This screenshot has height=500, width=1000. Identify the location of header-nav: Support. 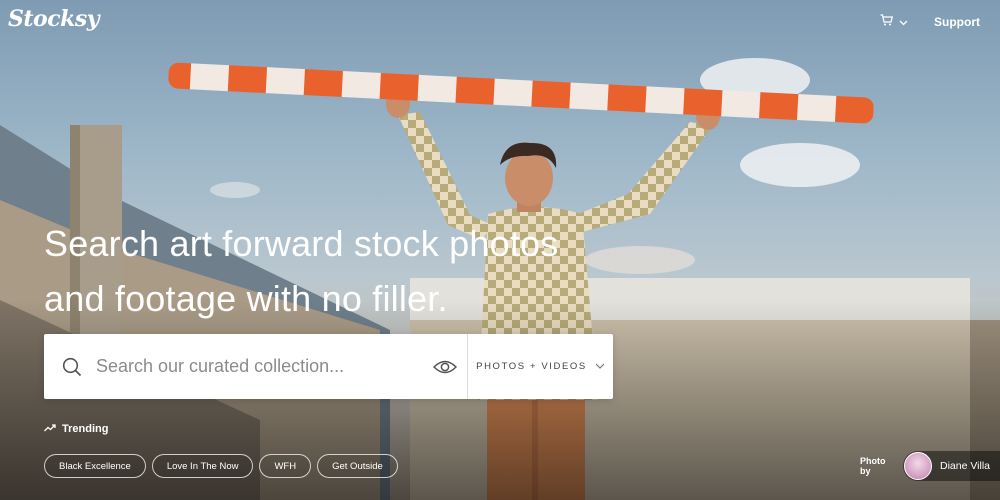
(930, 22).